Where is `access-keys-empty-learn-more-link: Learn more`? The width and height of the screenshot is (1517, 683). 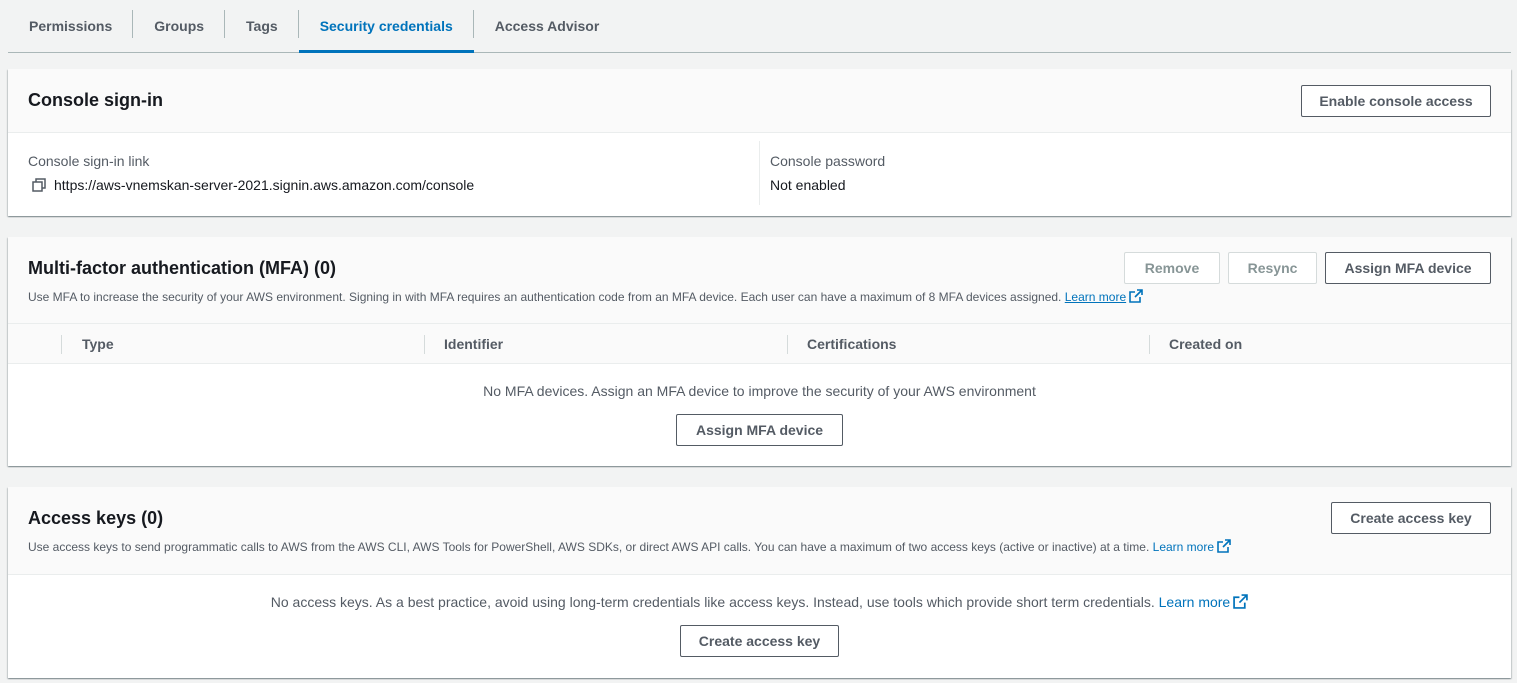 access-keys-empty-learn-more-link: Learn more is located at coordinates (1204, 602).